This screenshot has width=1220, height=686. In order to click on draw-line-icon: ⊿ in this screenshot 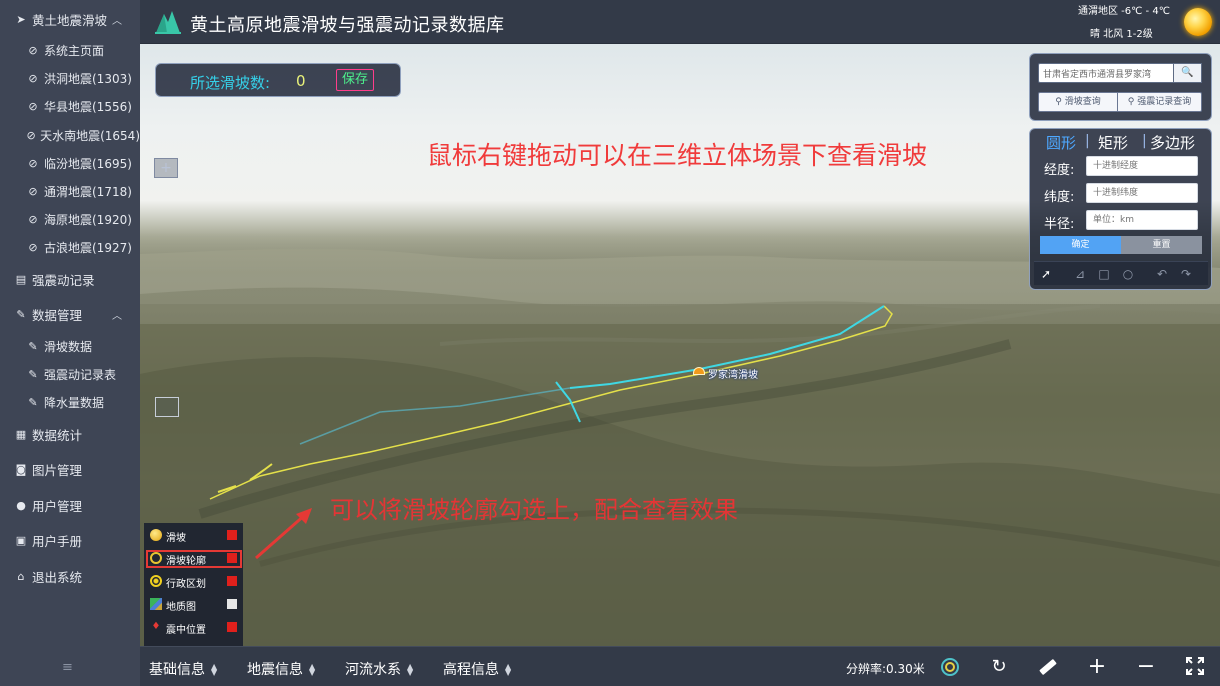, I will do `click(1080, 274)`.